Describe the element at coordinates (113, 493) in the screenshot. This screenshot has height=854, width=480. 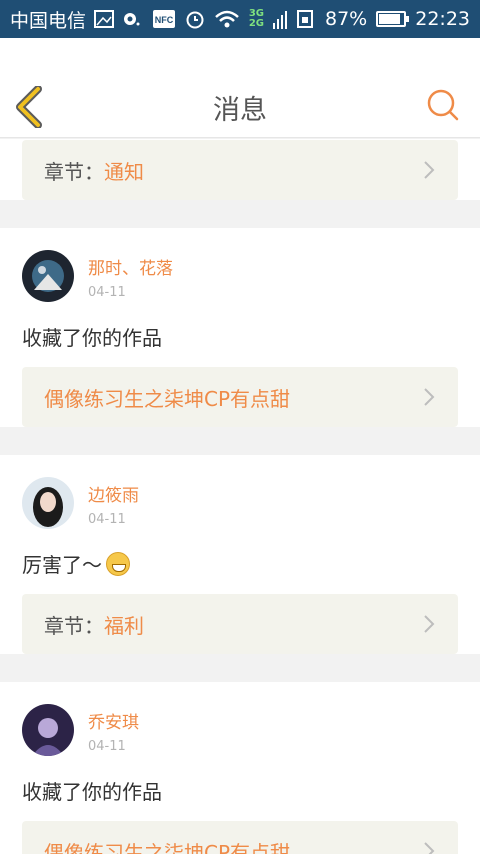
I see `username-link: 边筱雨` at that location.